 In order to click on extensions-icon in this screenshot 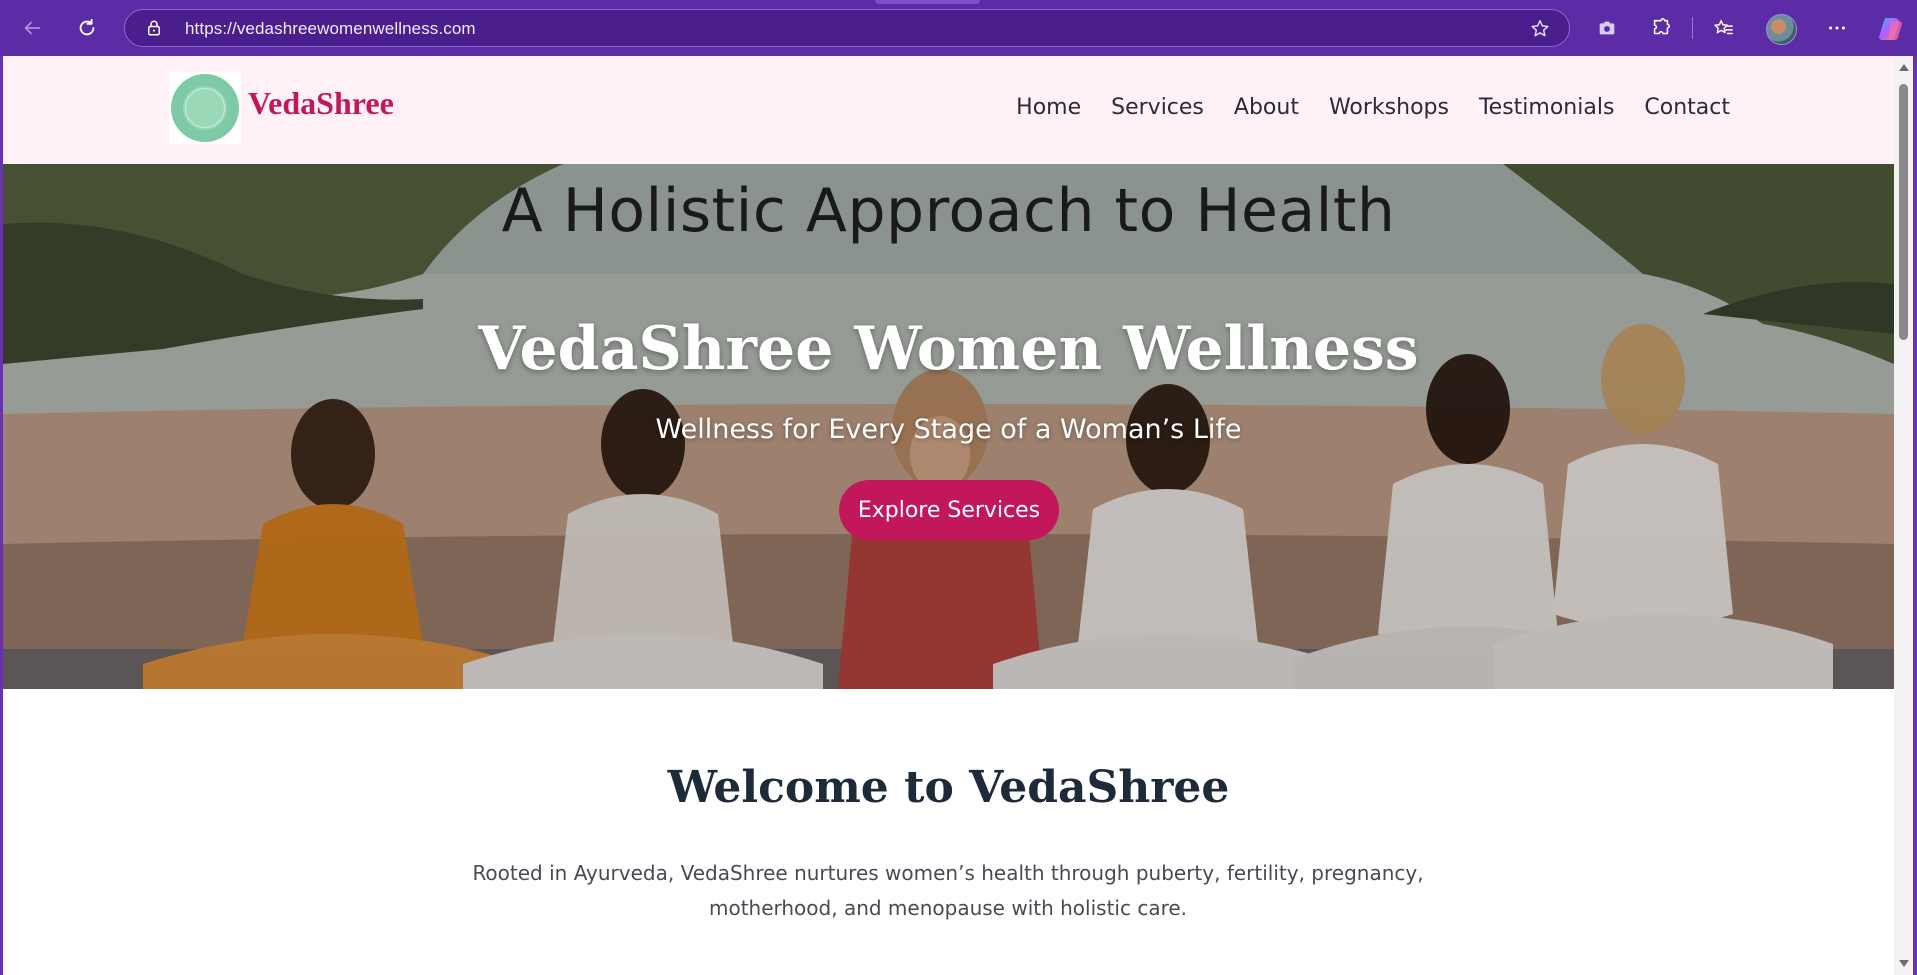, I will do `click(1662, 26)`.